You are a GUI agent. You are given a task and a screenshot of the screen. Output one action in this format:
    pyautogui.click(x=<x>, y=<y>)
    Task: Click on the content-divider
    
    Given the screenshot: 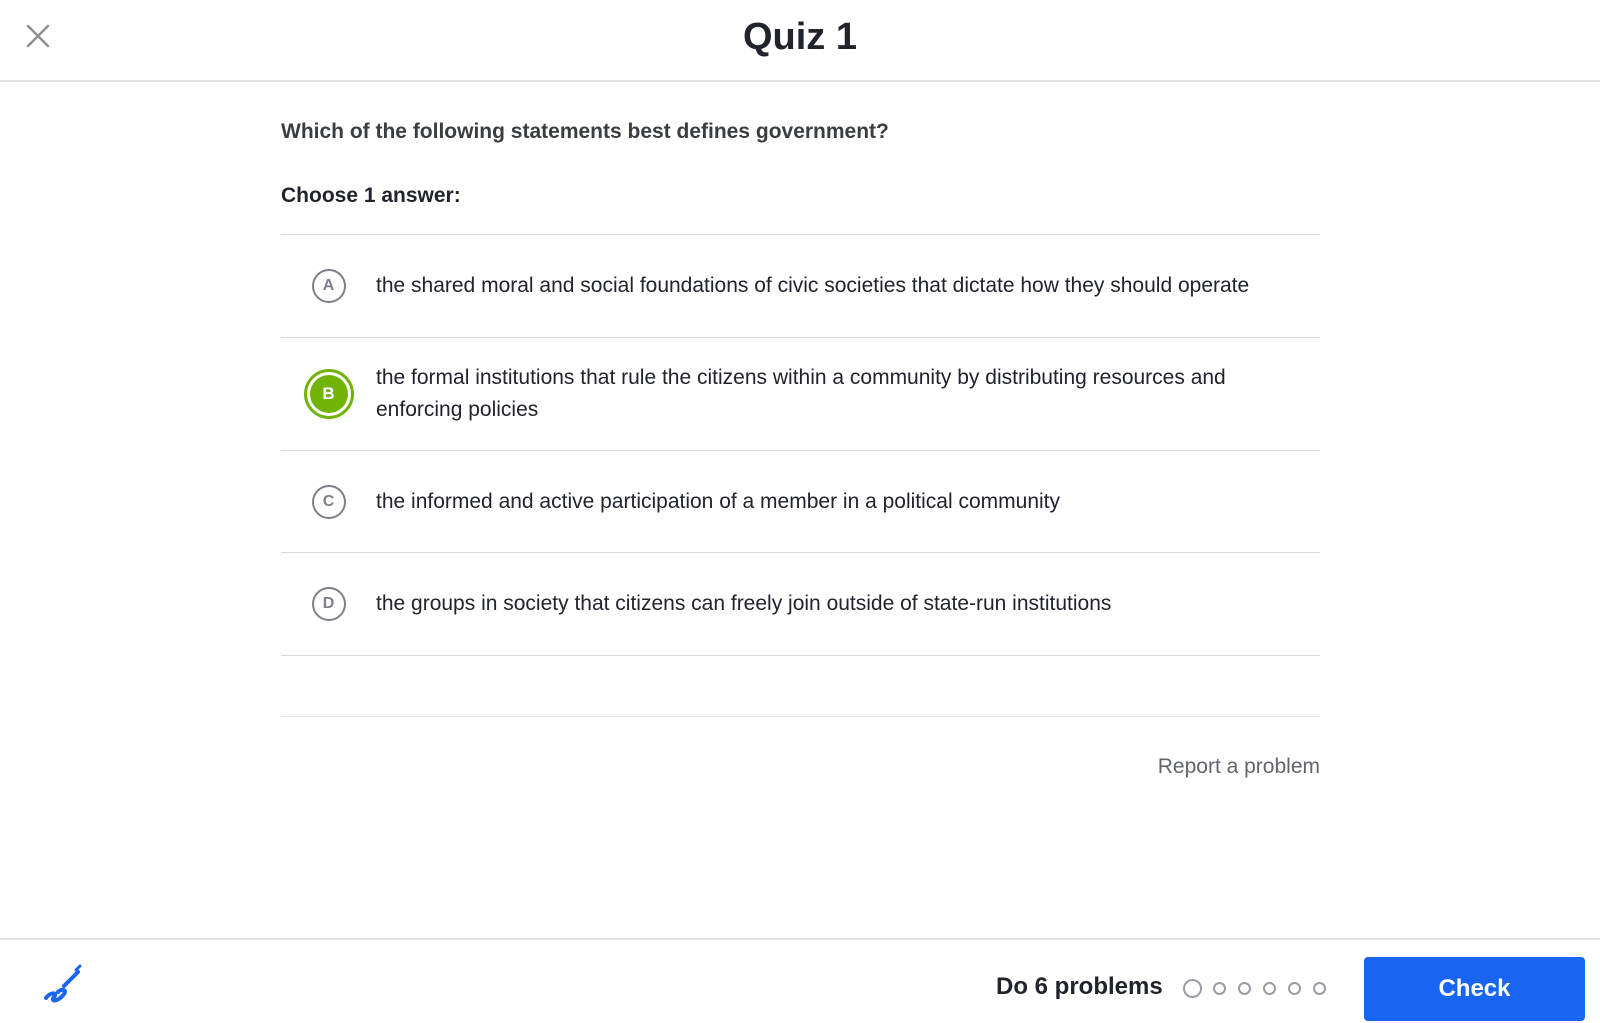 What is the action you would take?
    pyautogui.click(x=800, y=716)
    